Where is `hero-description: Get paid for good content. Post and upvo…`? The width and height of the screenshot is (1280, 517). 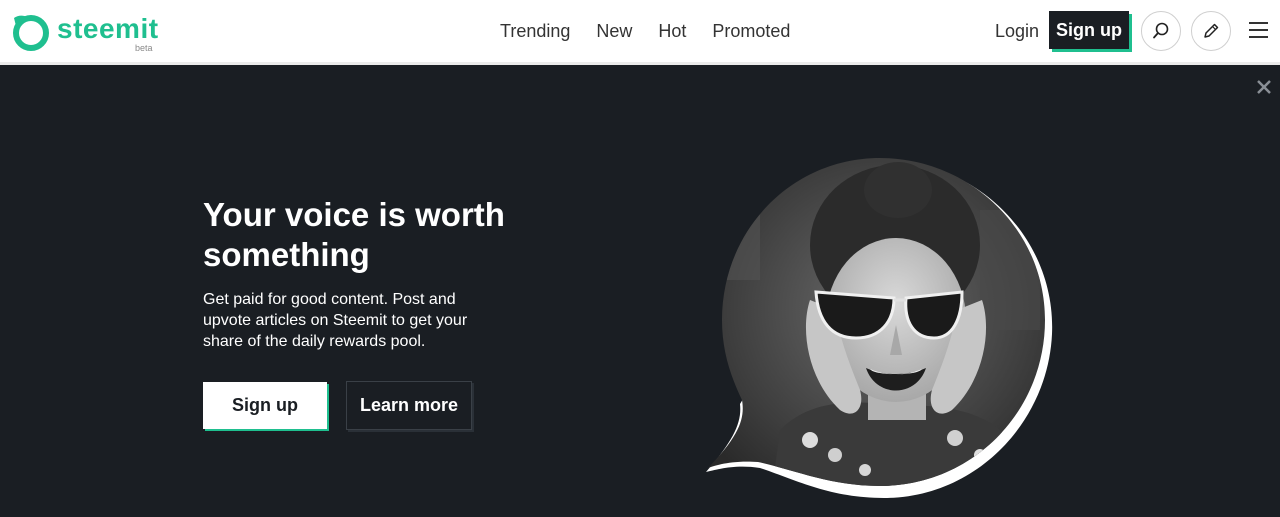
hero-description: Get paid for good content. Post and upvo… is located at coordinates (335, 320).